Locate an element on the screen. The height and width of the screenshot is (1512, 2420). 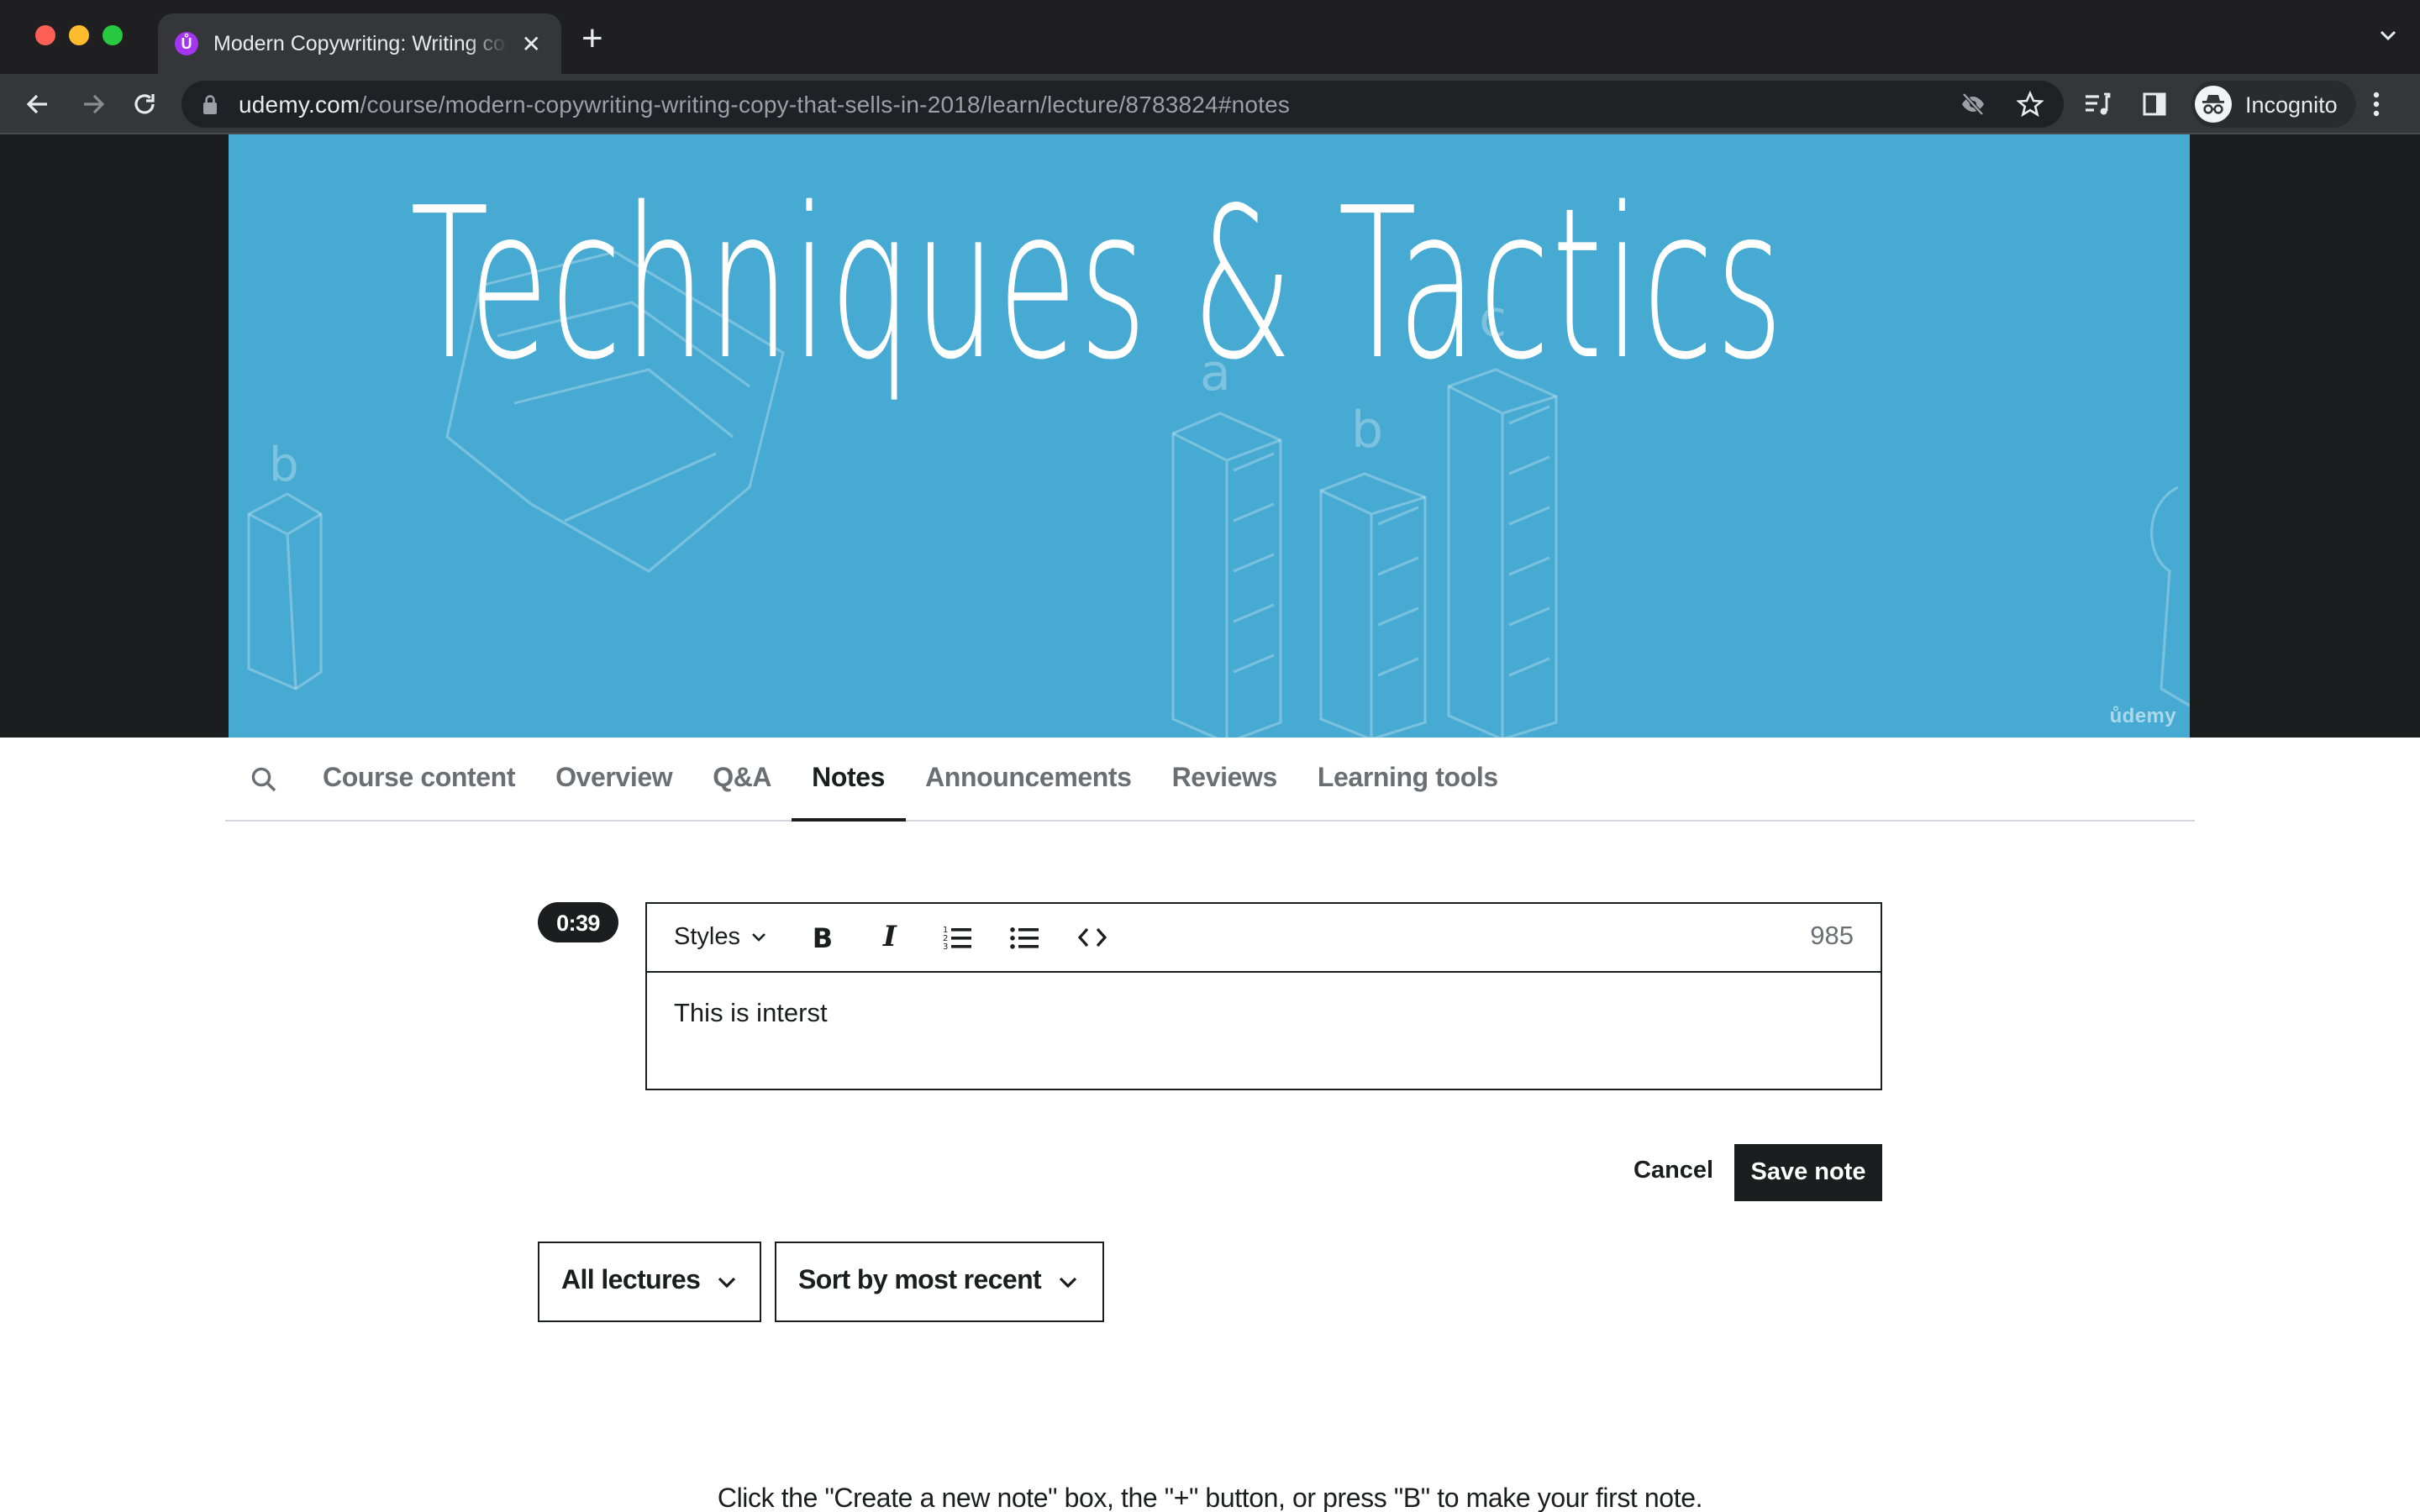
incognito-hat-glasses-icon is located at coordinates (2213, 104).